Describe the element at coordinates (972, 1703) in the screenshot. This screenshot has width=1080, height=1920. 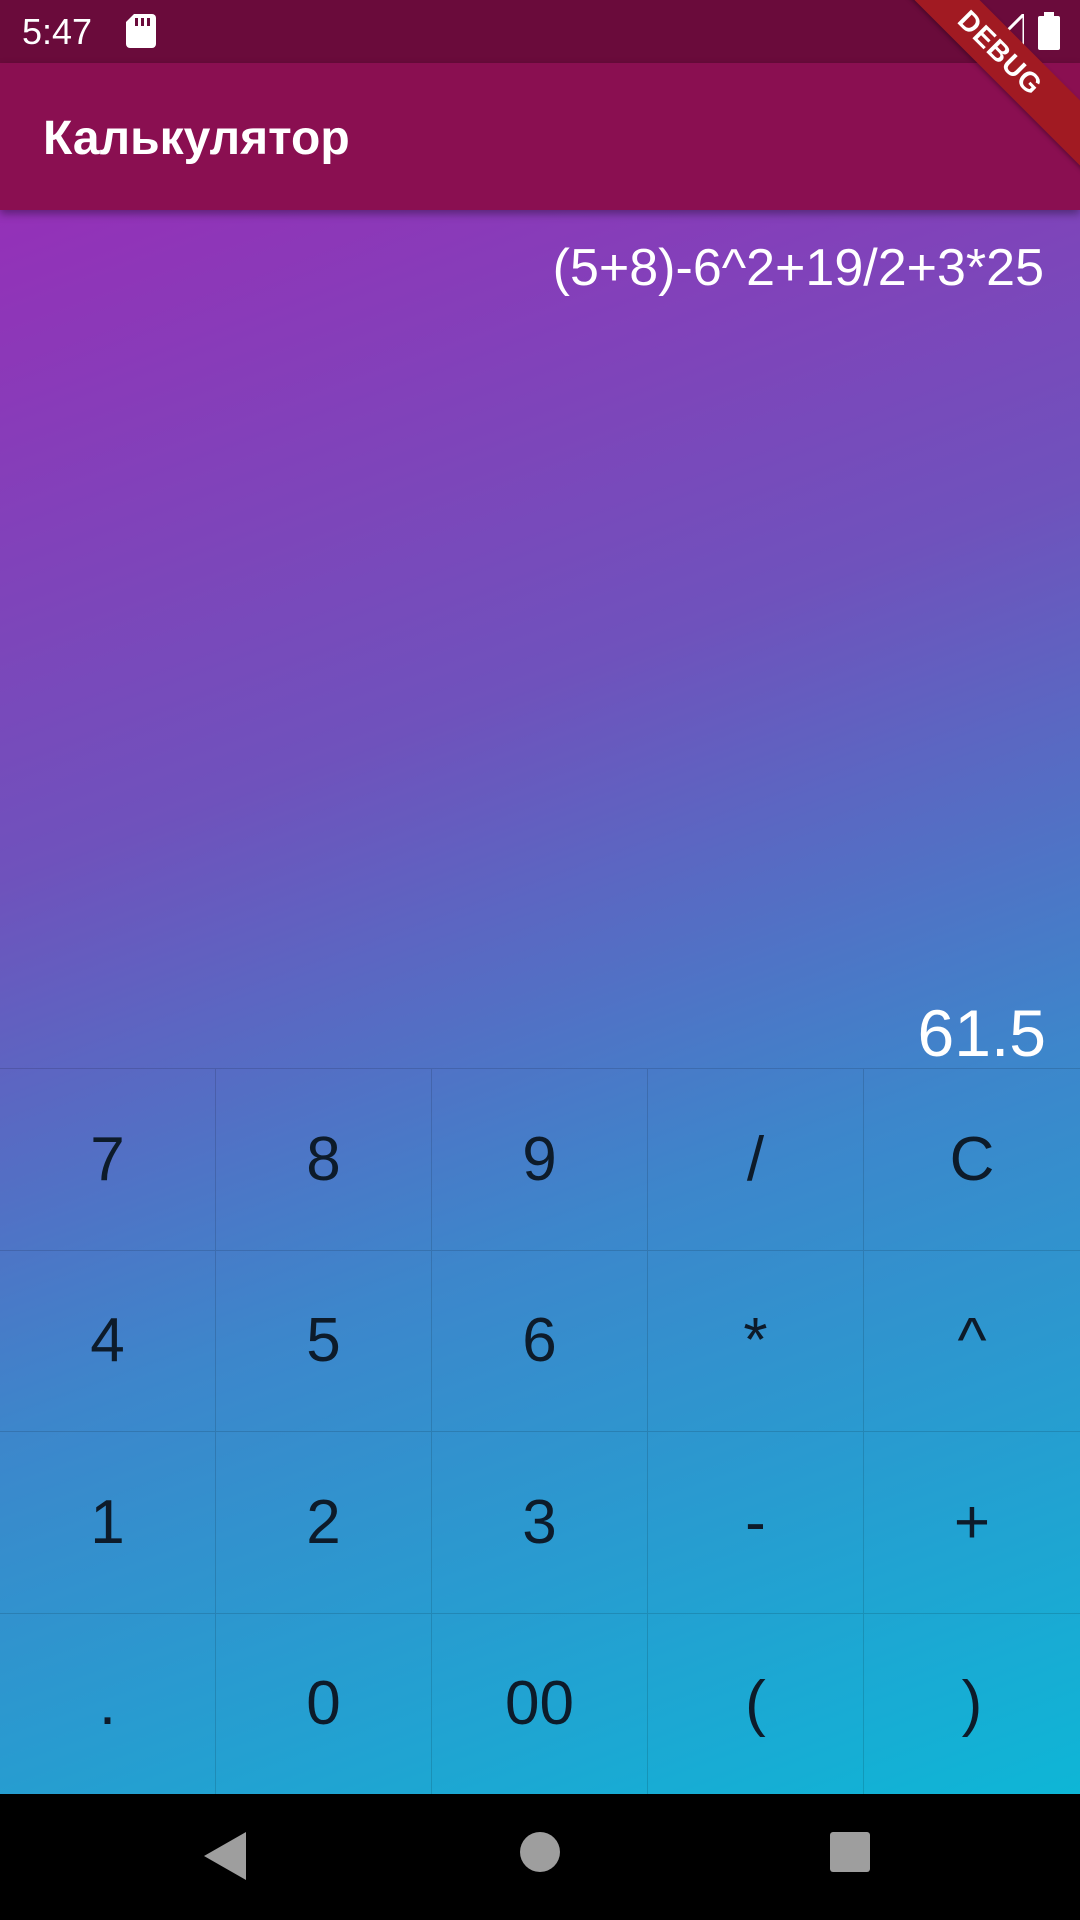
I see `key-close-paren: )` at that location.